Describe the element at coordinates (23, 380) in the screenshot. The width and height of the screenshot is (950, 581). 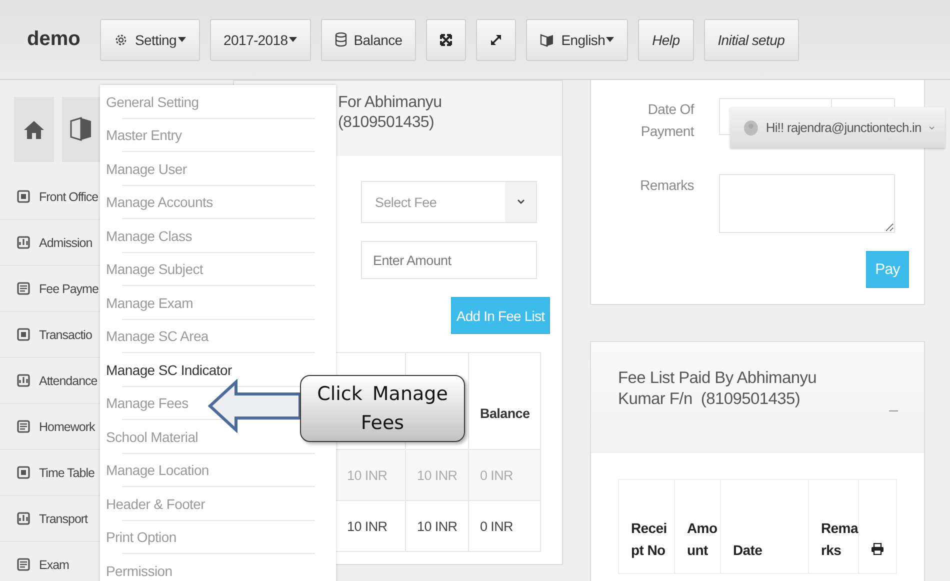
I see `bar-chart-icon` at that location.